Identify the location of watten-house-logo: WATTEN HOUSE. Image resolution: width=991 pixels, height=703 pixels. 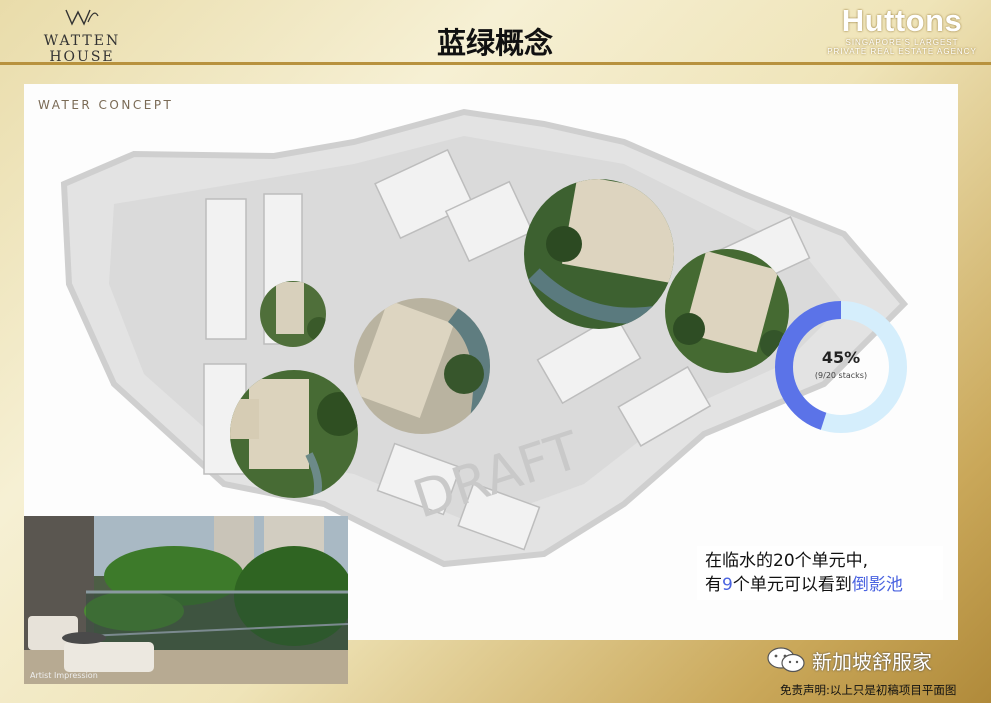
(82, 35).